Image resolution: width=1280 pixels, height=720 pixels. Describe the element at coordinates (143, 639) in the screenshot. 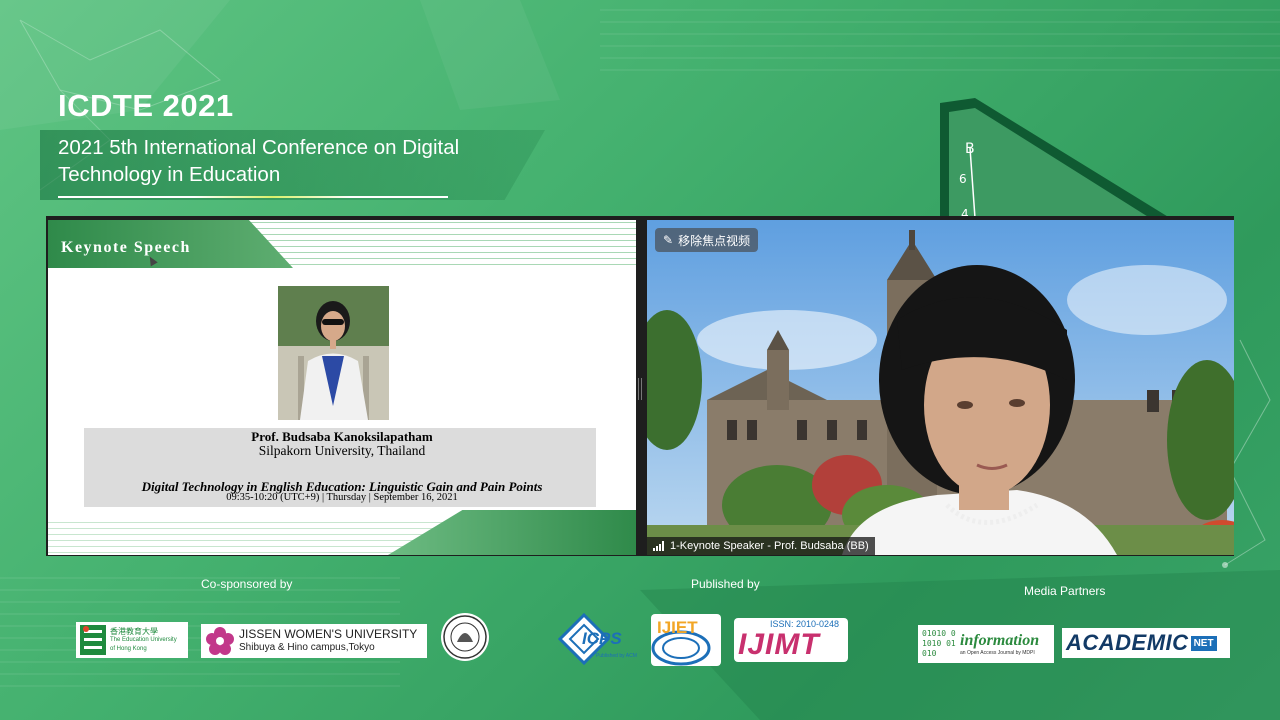

I see `eduhk-english-name: The Education University` at that location.